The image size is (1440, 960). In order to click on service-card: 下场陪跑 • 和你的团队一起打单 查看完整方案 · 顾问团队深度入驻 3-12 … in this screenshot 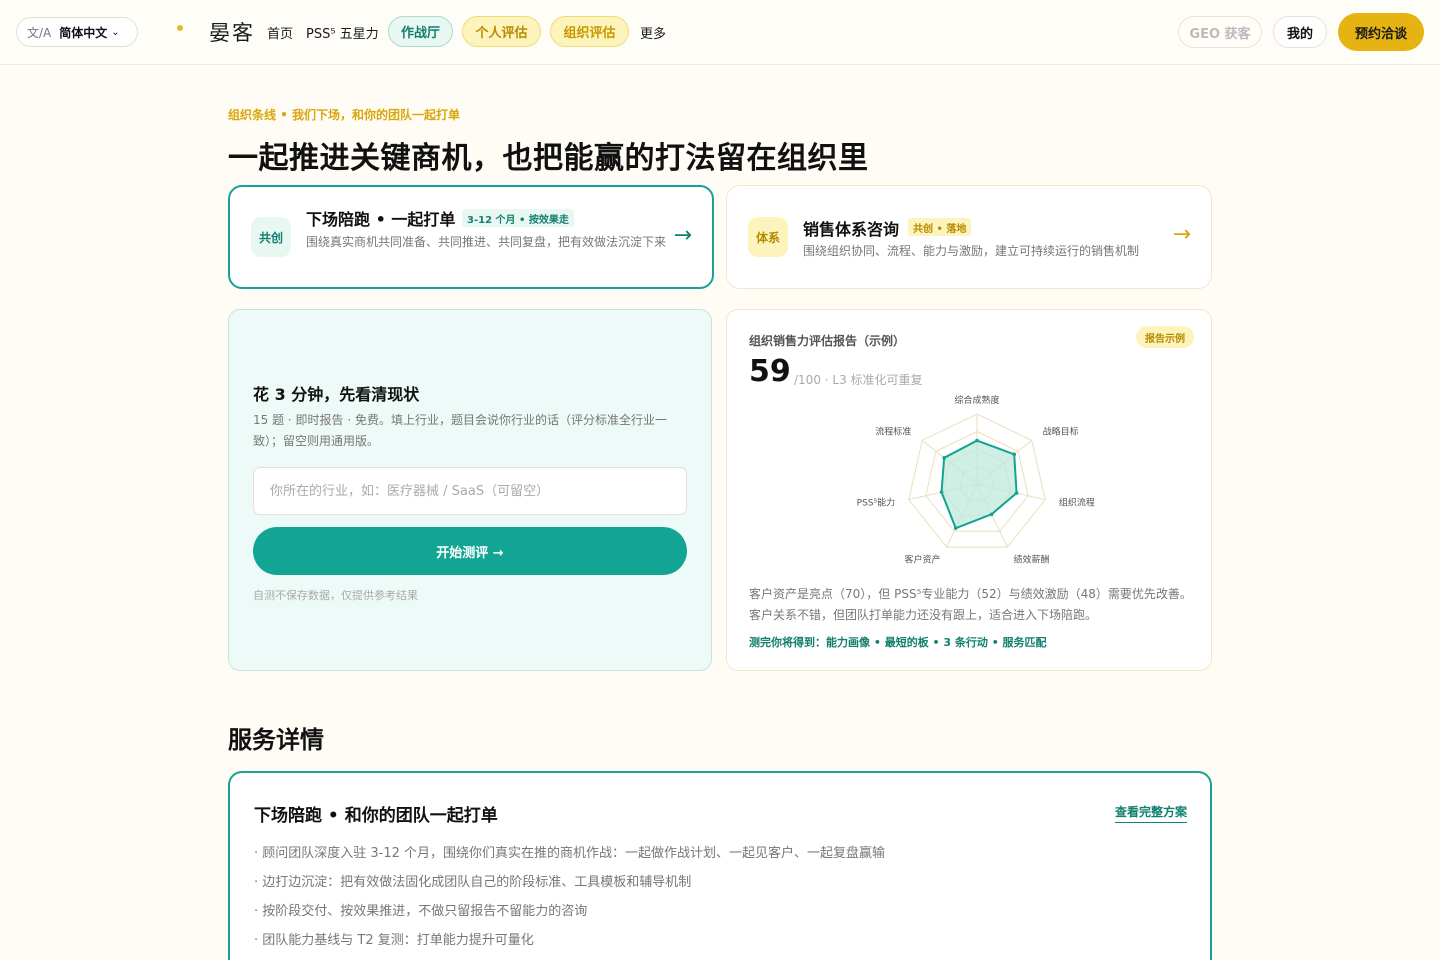, I will do `click(720, 865)`.